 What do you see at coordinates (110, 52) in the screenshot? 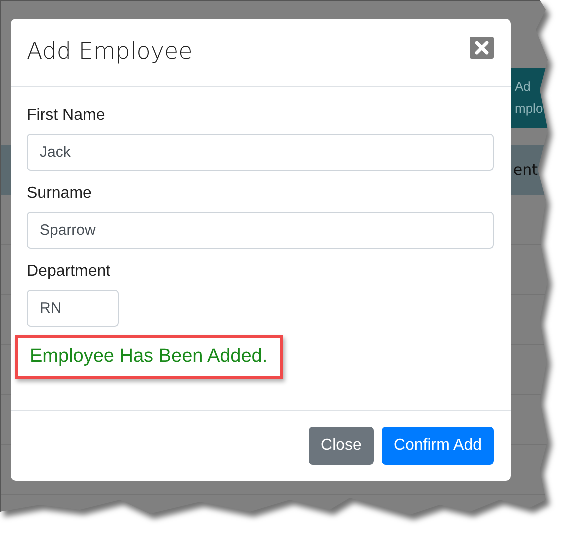
I see `dialog-title: Add Employee` at bounding box center [110, 52].